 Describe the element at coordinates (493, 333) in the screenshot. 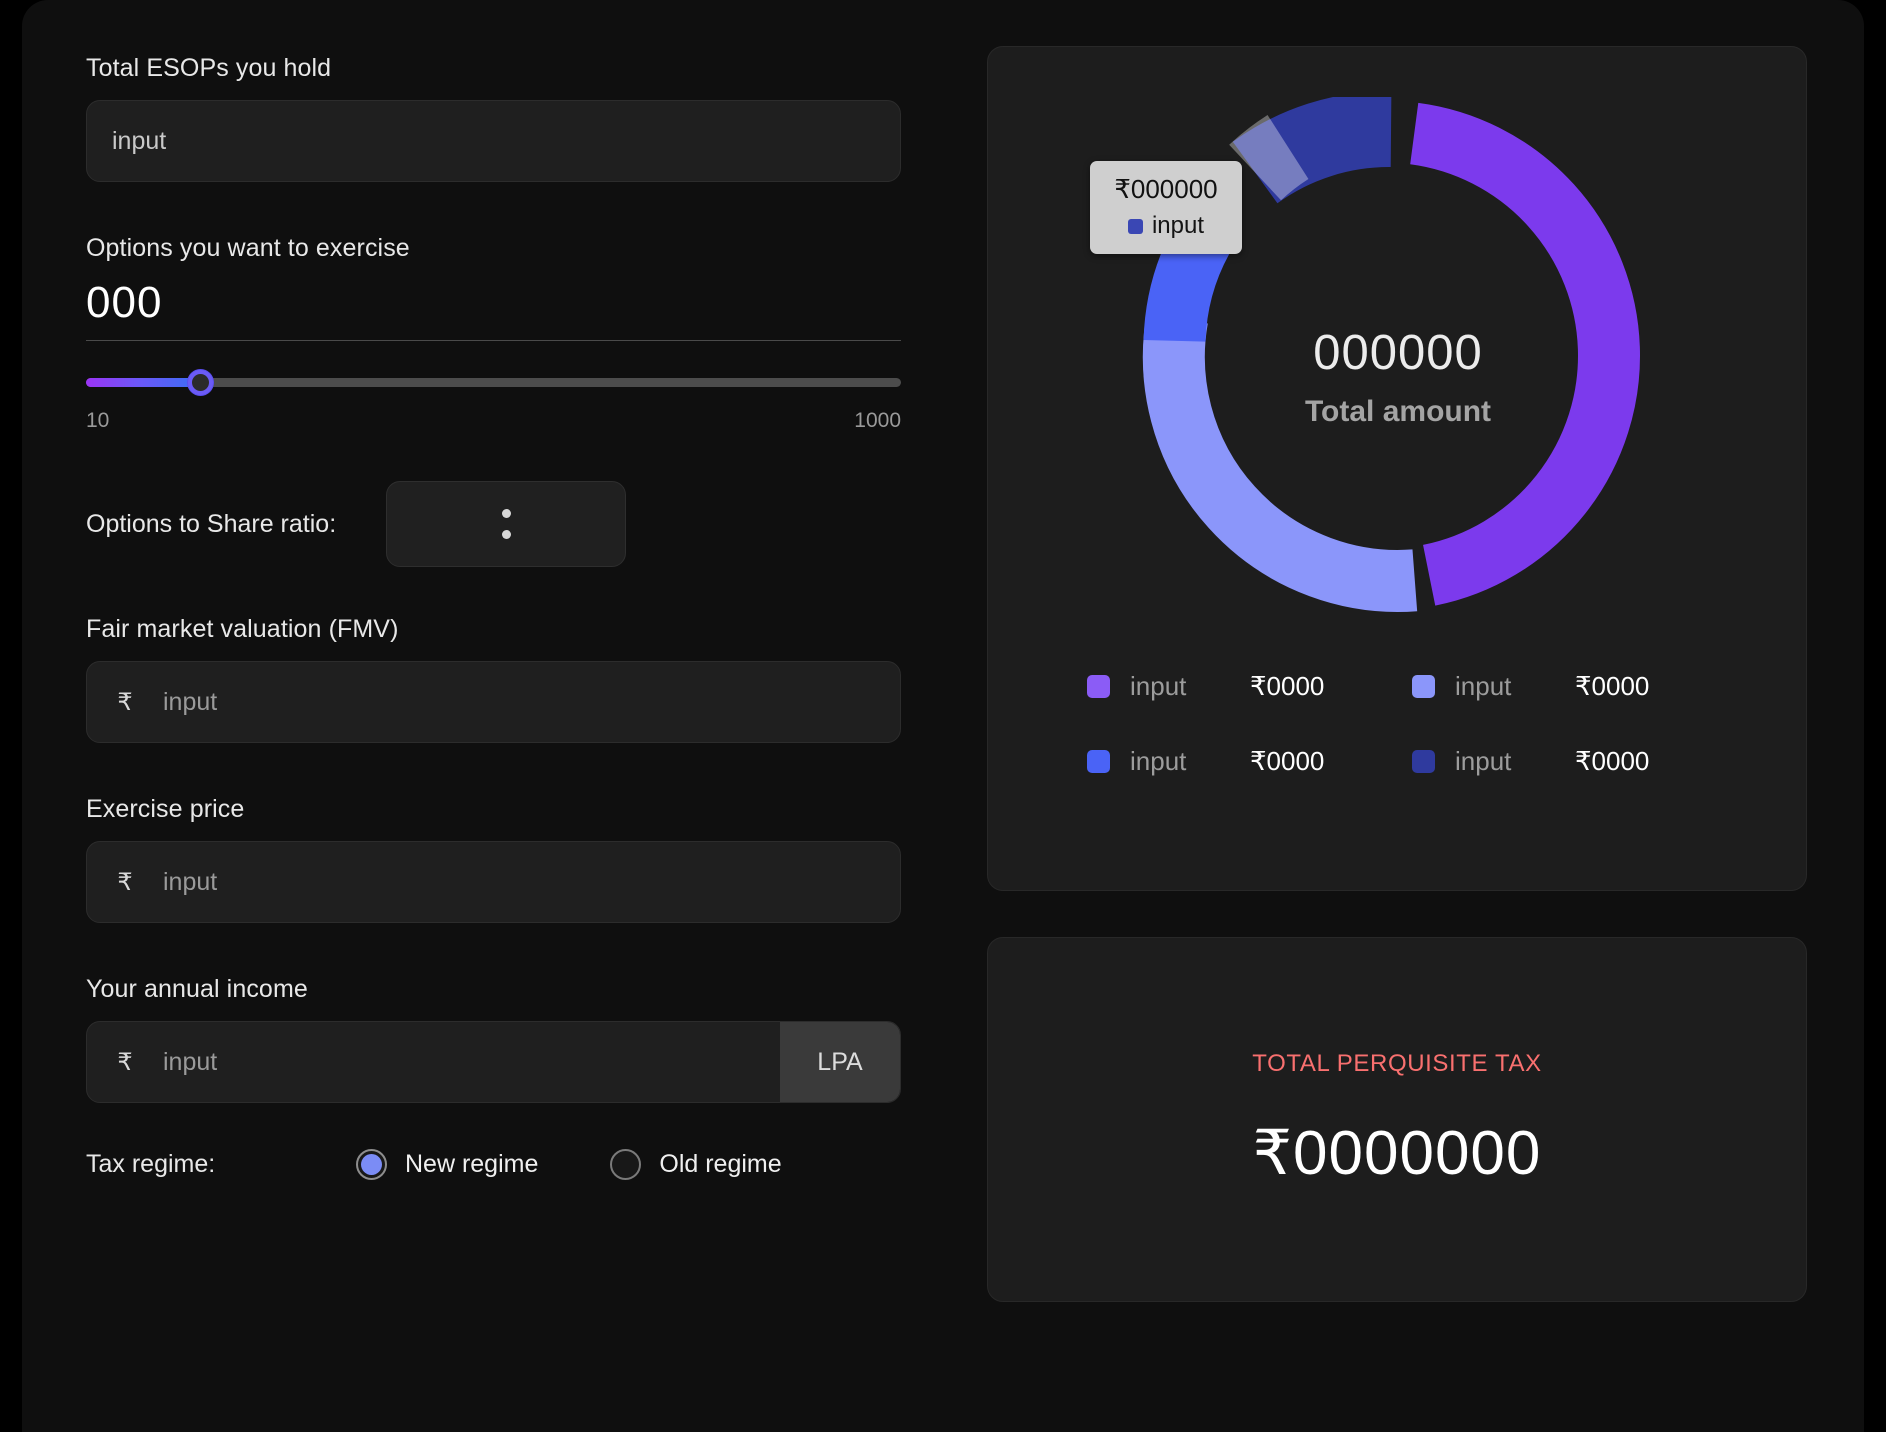

I see `field-options-exercise: Options you want to exercise 000 10 1000` at that location.